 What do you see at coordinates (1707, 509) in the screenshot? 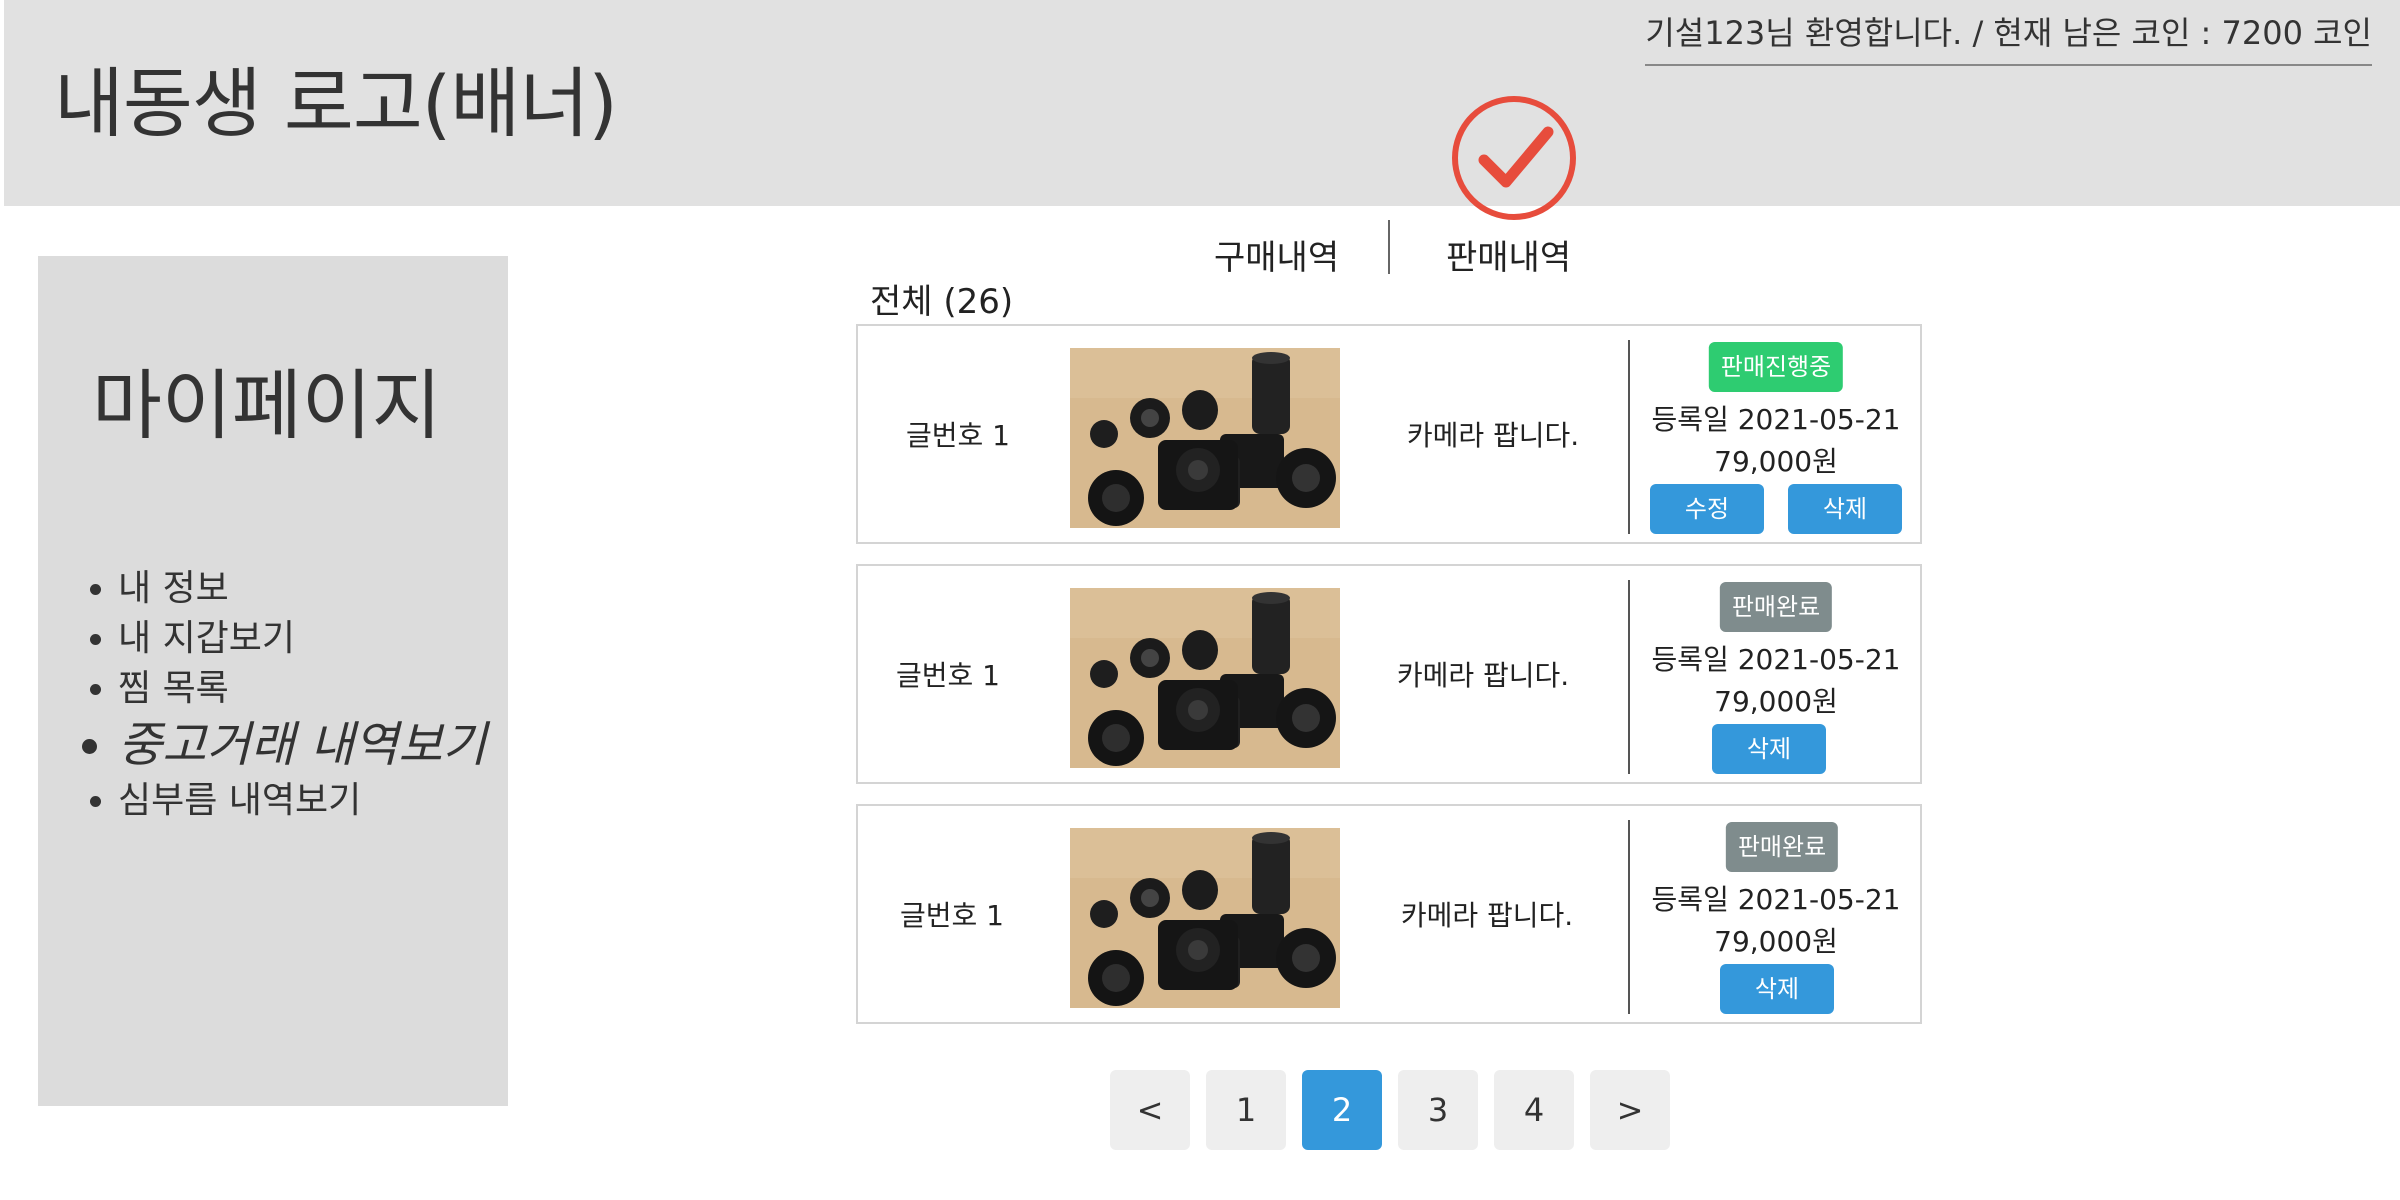
I see `edit-button: 수정` at bounding box center [1707, 509].